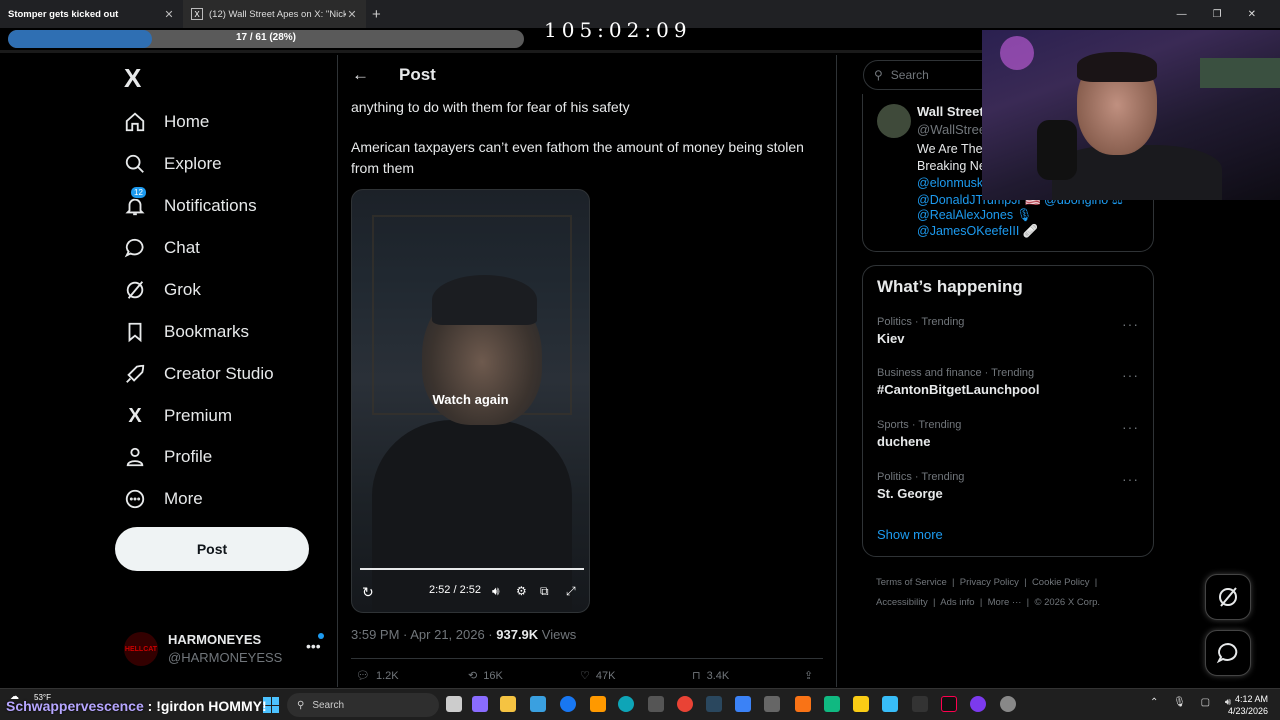  I want to click on reply-button: 💬︎ 1.2K, so click(377, 676).